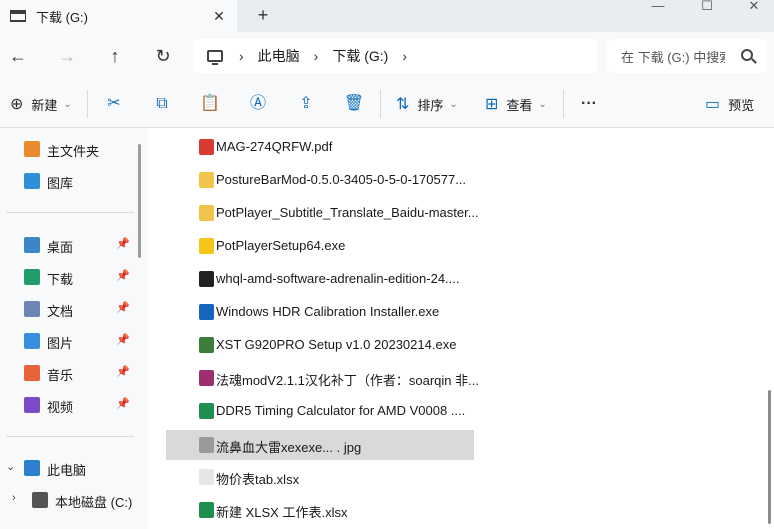 This screenshot has width=774, height=529. Describe the element at coordinates (60, 279) in the screenshot. I see `nav-item-label: 下载` at that location.